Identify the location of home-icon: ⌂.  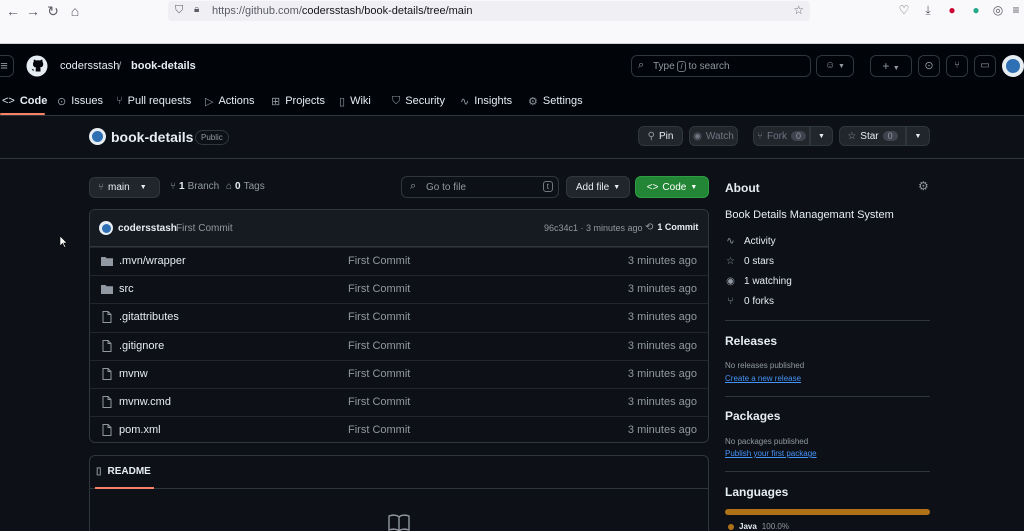
(75, 11).